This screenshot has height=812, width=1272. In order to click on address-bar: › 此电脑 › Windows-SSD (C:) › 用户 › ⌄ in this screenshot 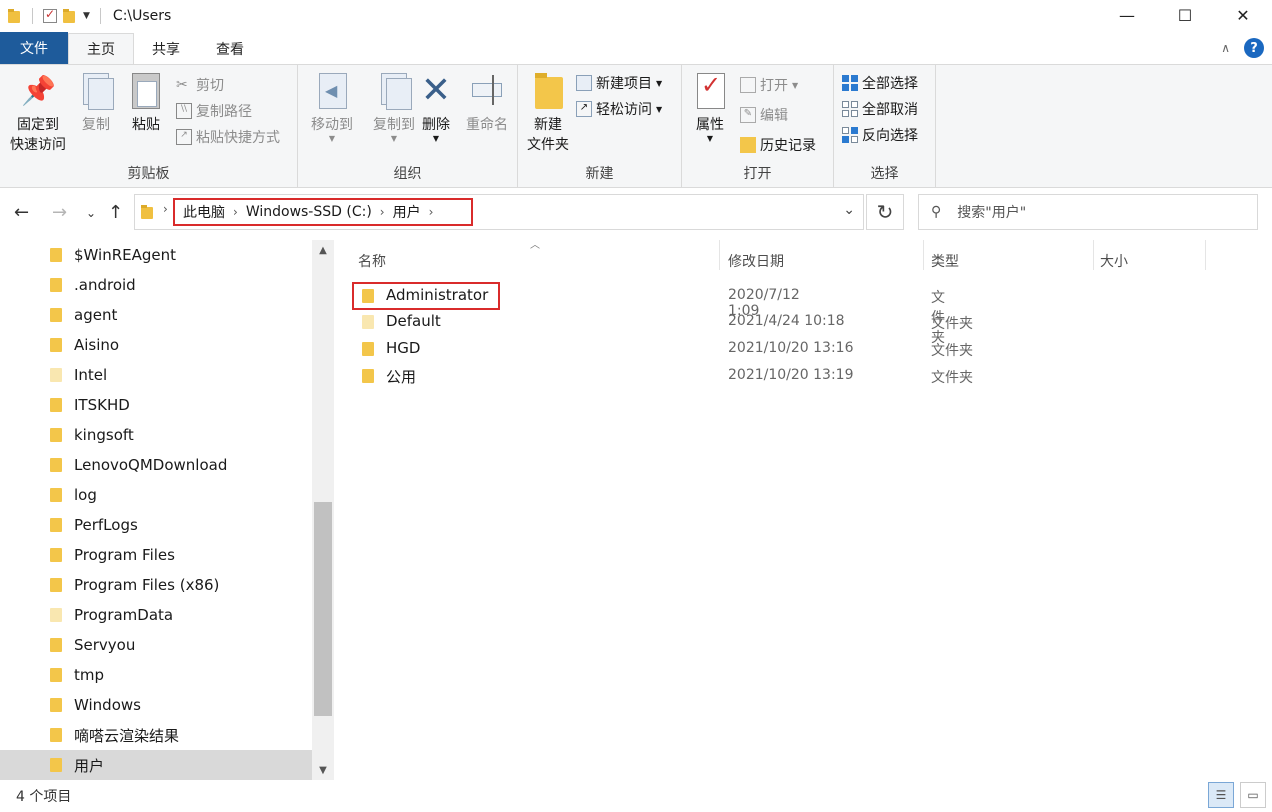, I will do `click(499, 212)`.